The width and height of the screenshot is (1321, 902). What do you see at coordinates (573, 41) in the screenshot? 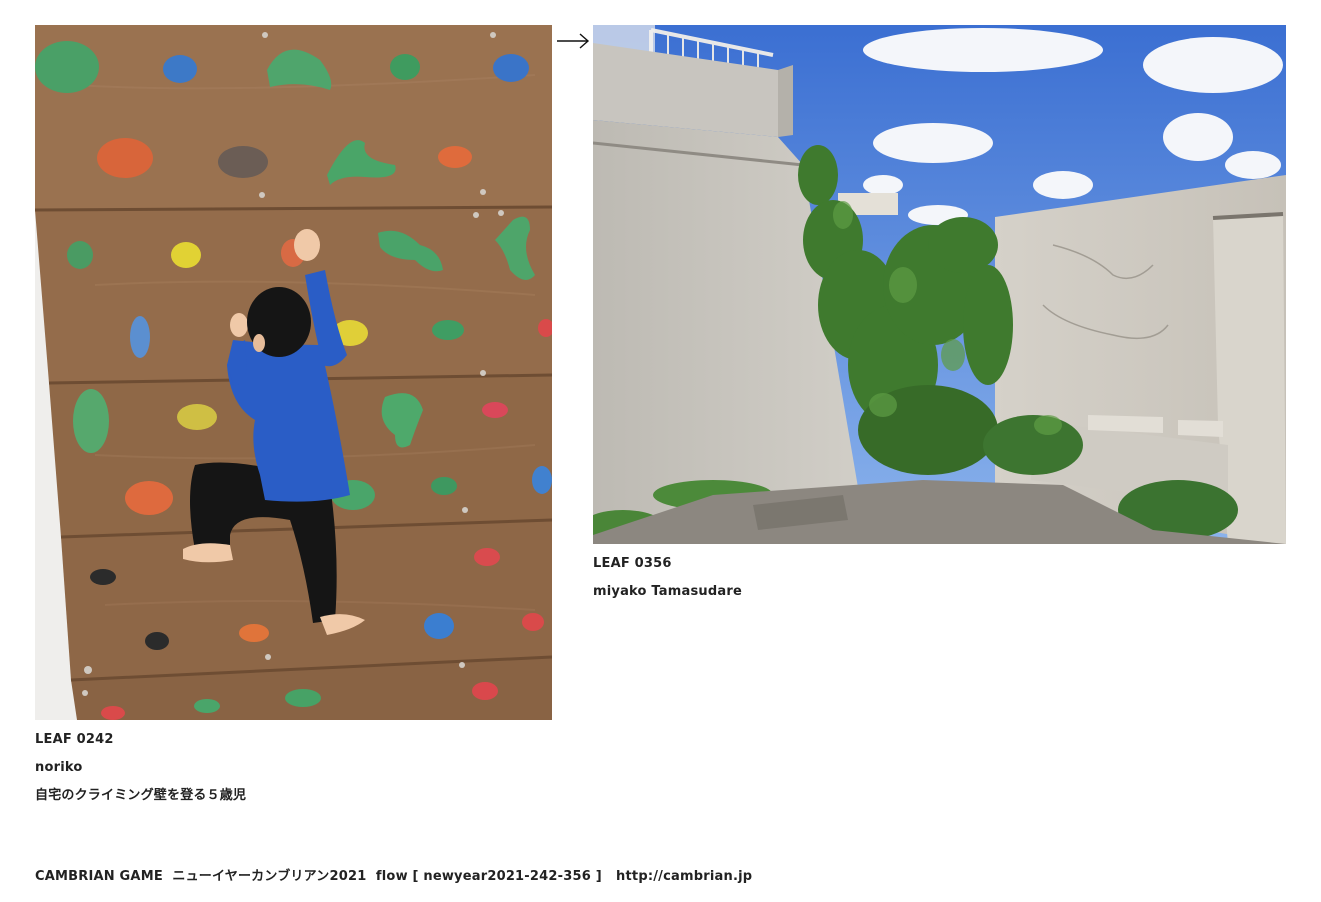
I see `right-arrow-icon` at bounding box center [573, 41].